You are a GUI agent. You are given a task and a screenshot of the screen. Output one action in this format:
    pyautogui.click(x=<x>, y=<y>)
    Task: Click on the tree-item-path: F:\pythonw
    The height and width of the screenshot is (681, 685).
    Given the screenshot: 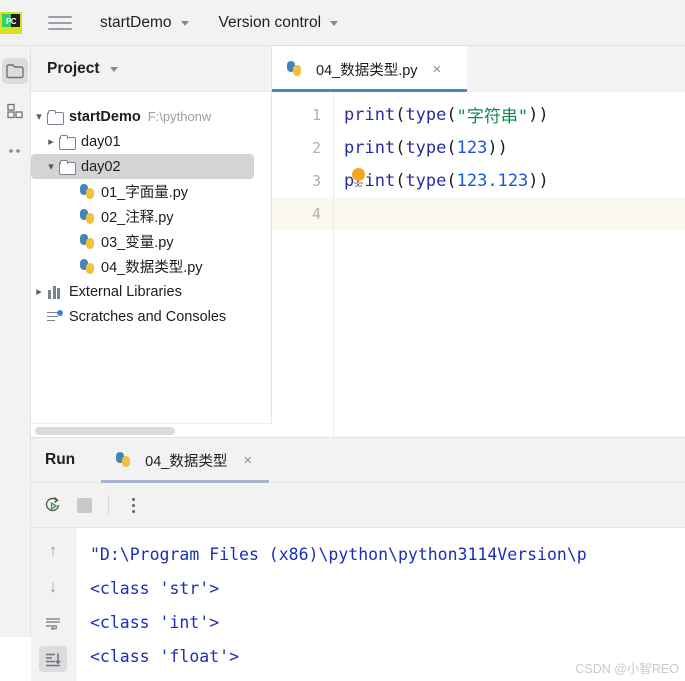 What is the action you would take?
    pyautogui.click(x=179, y=116)
    